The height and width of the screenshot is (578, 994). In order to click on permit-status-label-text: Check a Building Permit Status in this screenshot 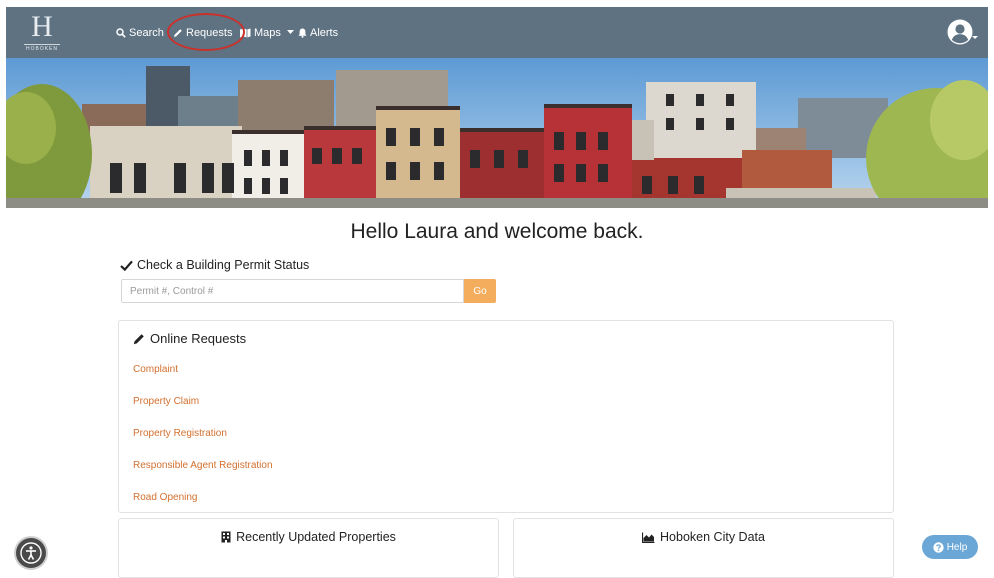, I will do `click(223, 265)`.